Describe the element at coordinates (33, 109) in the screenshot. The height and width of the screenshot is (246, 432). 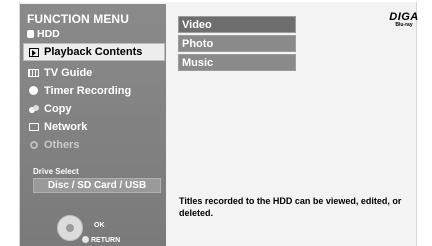
I see `copy-icon` at that location.